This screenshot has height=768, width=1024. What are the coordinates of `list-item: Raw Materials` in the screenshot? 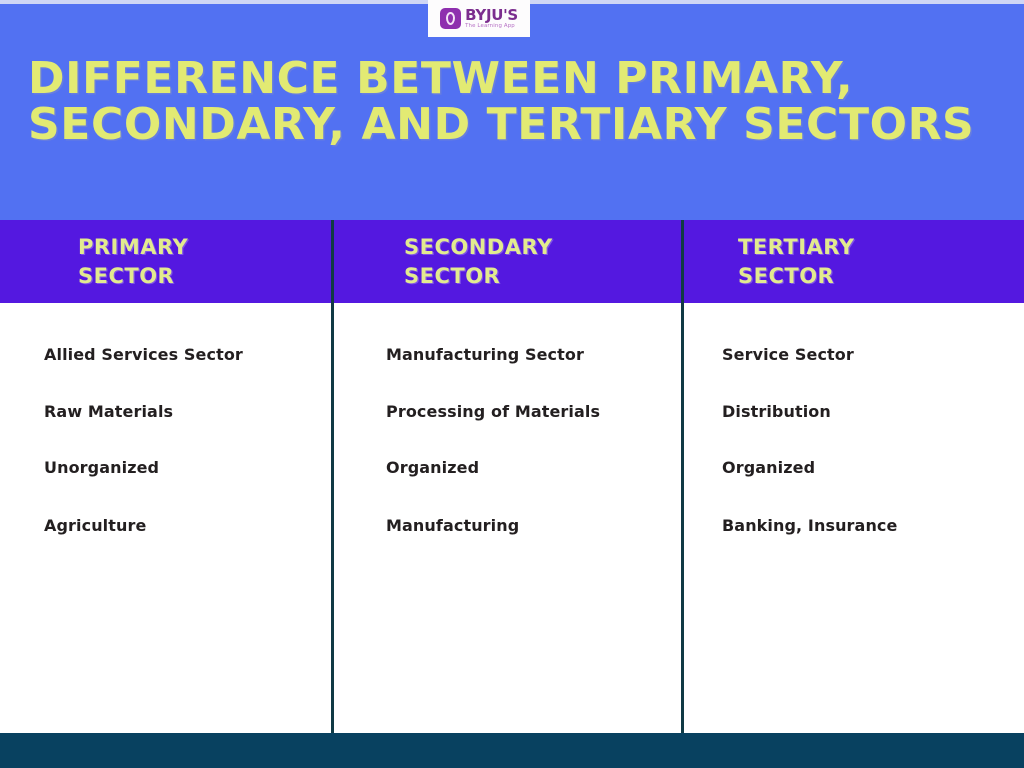 It's located at (109, 411).